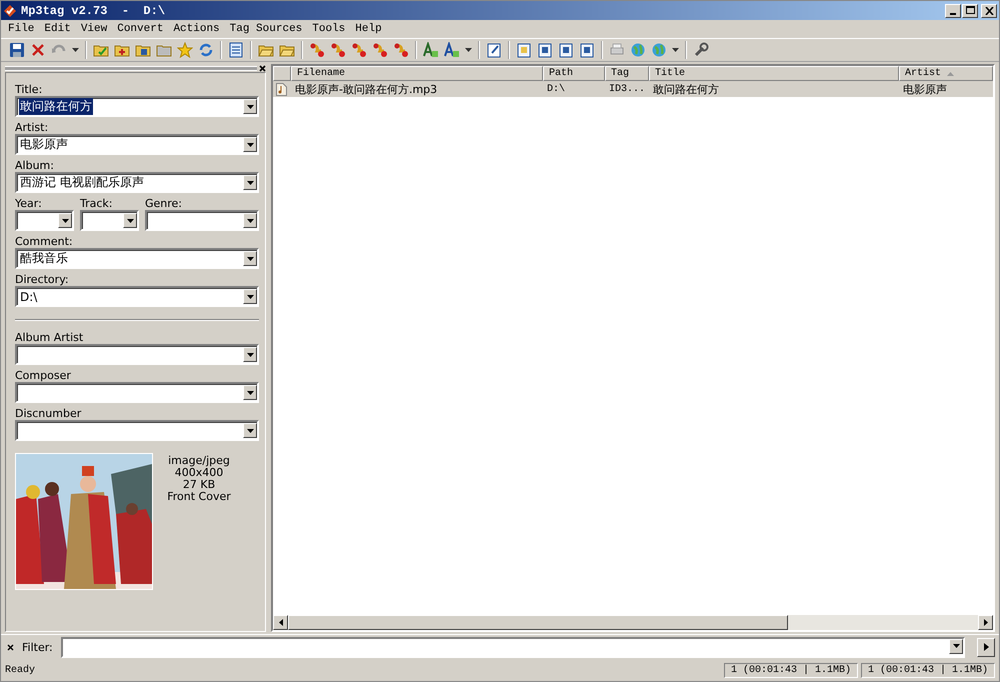  What do you see at coordinates (43, 375) in the screenshot?
I see `field-label: Composer` at bounding box center [43, 375].